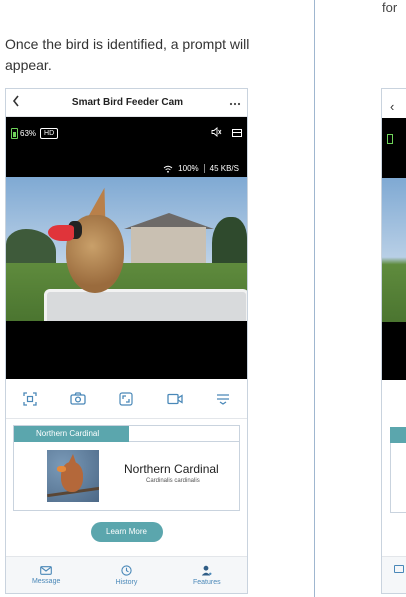  Describe the element at coordinates (173, 481) in the screenshot. I see `bird-scientific-name: Cardinalis cardinalis` at that location.